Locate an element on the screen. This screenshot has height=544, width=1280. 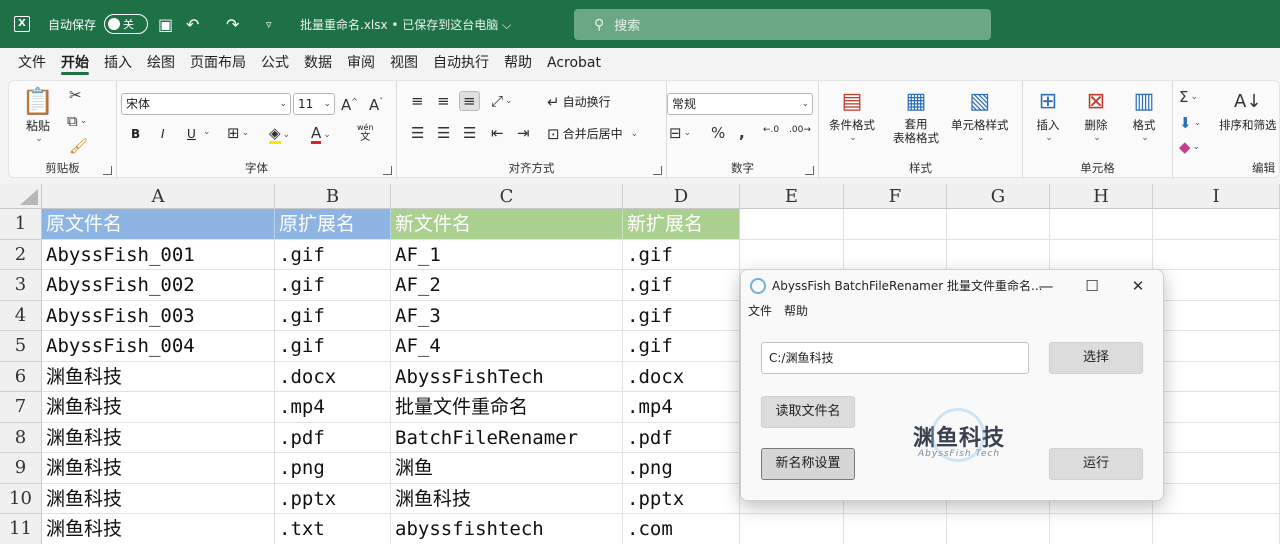
tab-acrobat: Acrobat is located at coordinates (578, 63).